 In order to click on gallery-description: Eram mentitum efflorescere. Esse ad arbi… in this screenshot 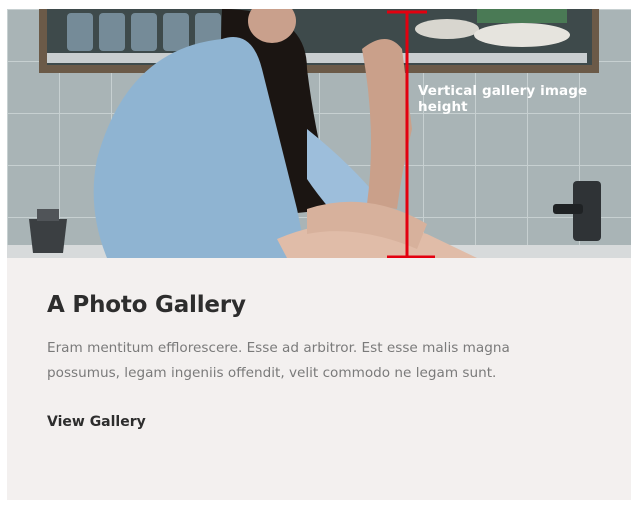, I will do `click(278, 360)`.